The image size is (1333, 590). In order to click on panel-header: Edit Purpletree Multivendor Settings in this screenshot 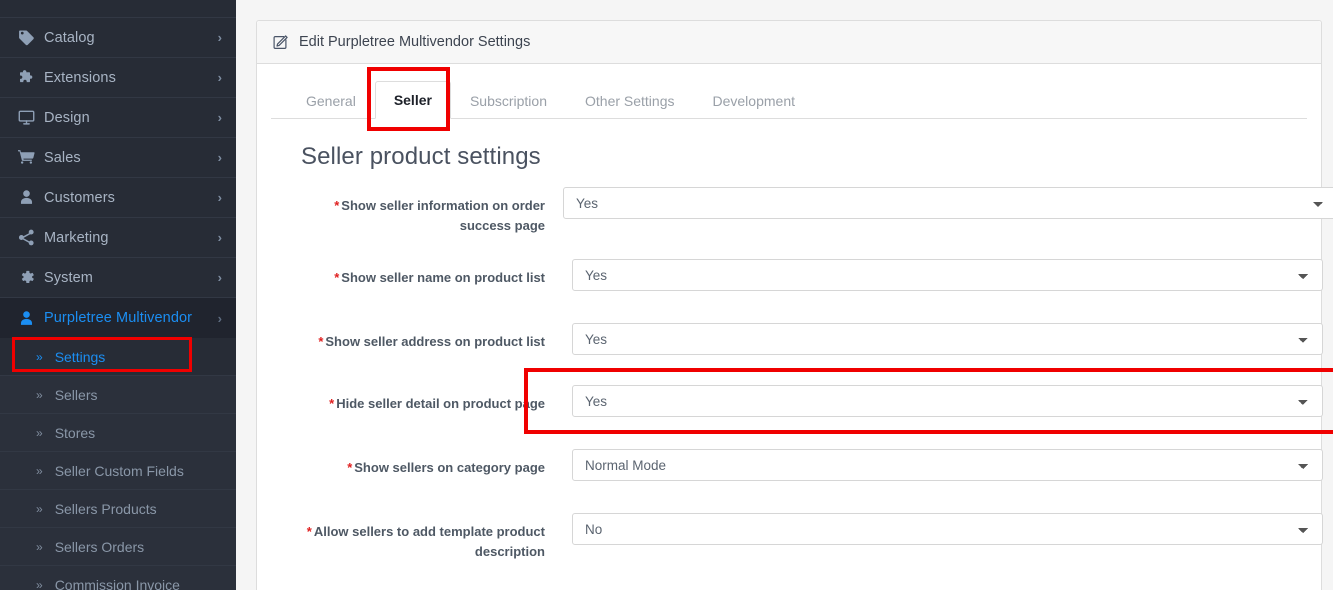, I will do `click(789, 42)`.